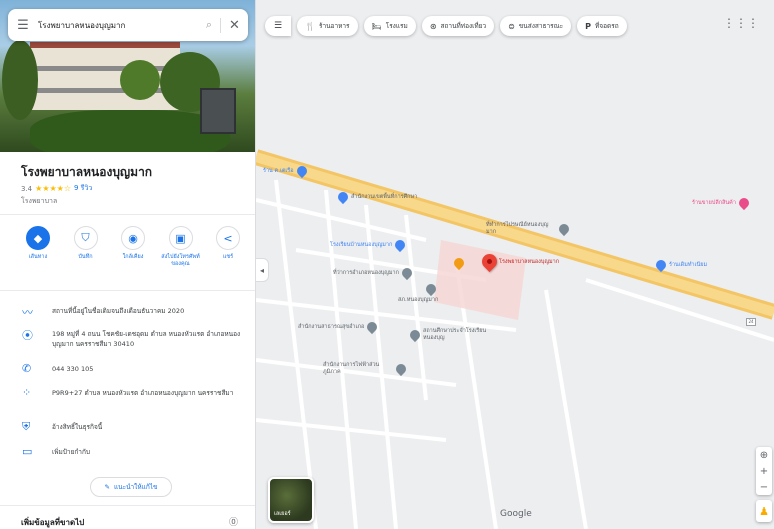 The image size is (774, 529). What do you see at coordinates (741, 23) in the screenshot?
I see `apps-grid-icon: ⋮⋮⋮` at bounding box center [741, 23].